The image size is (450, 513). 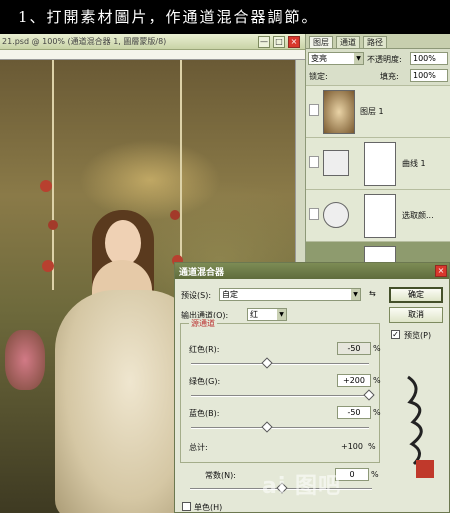 What do you see at coordinates (414, 163) in the screenshot?
I see `layer-name: 曲线 1` at bounding box center [414, 163].